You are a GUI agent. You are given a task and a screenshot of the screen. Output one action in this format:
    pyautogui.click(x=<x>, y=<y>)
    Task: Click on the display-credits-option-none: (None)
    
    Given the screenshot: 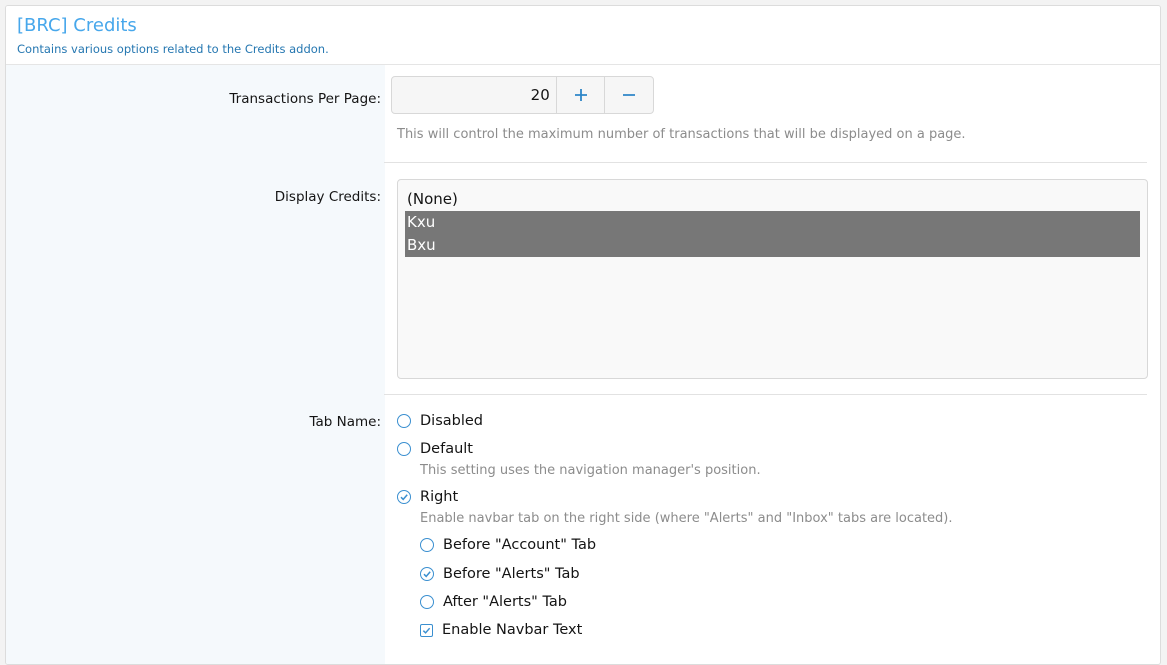 What is the action you would take?
    pyautogui.click(x=772, y=199)
    